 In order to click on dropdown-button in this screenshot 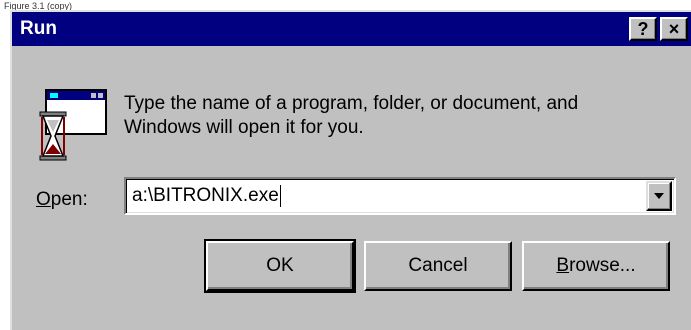, I will do `click(659, 196)`.